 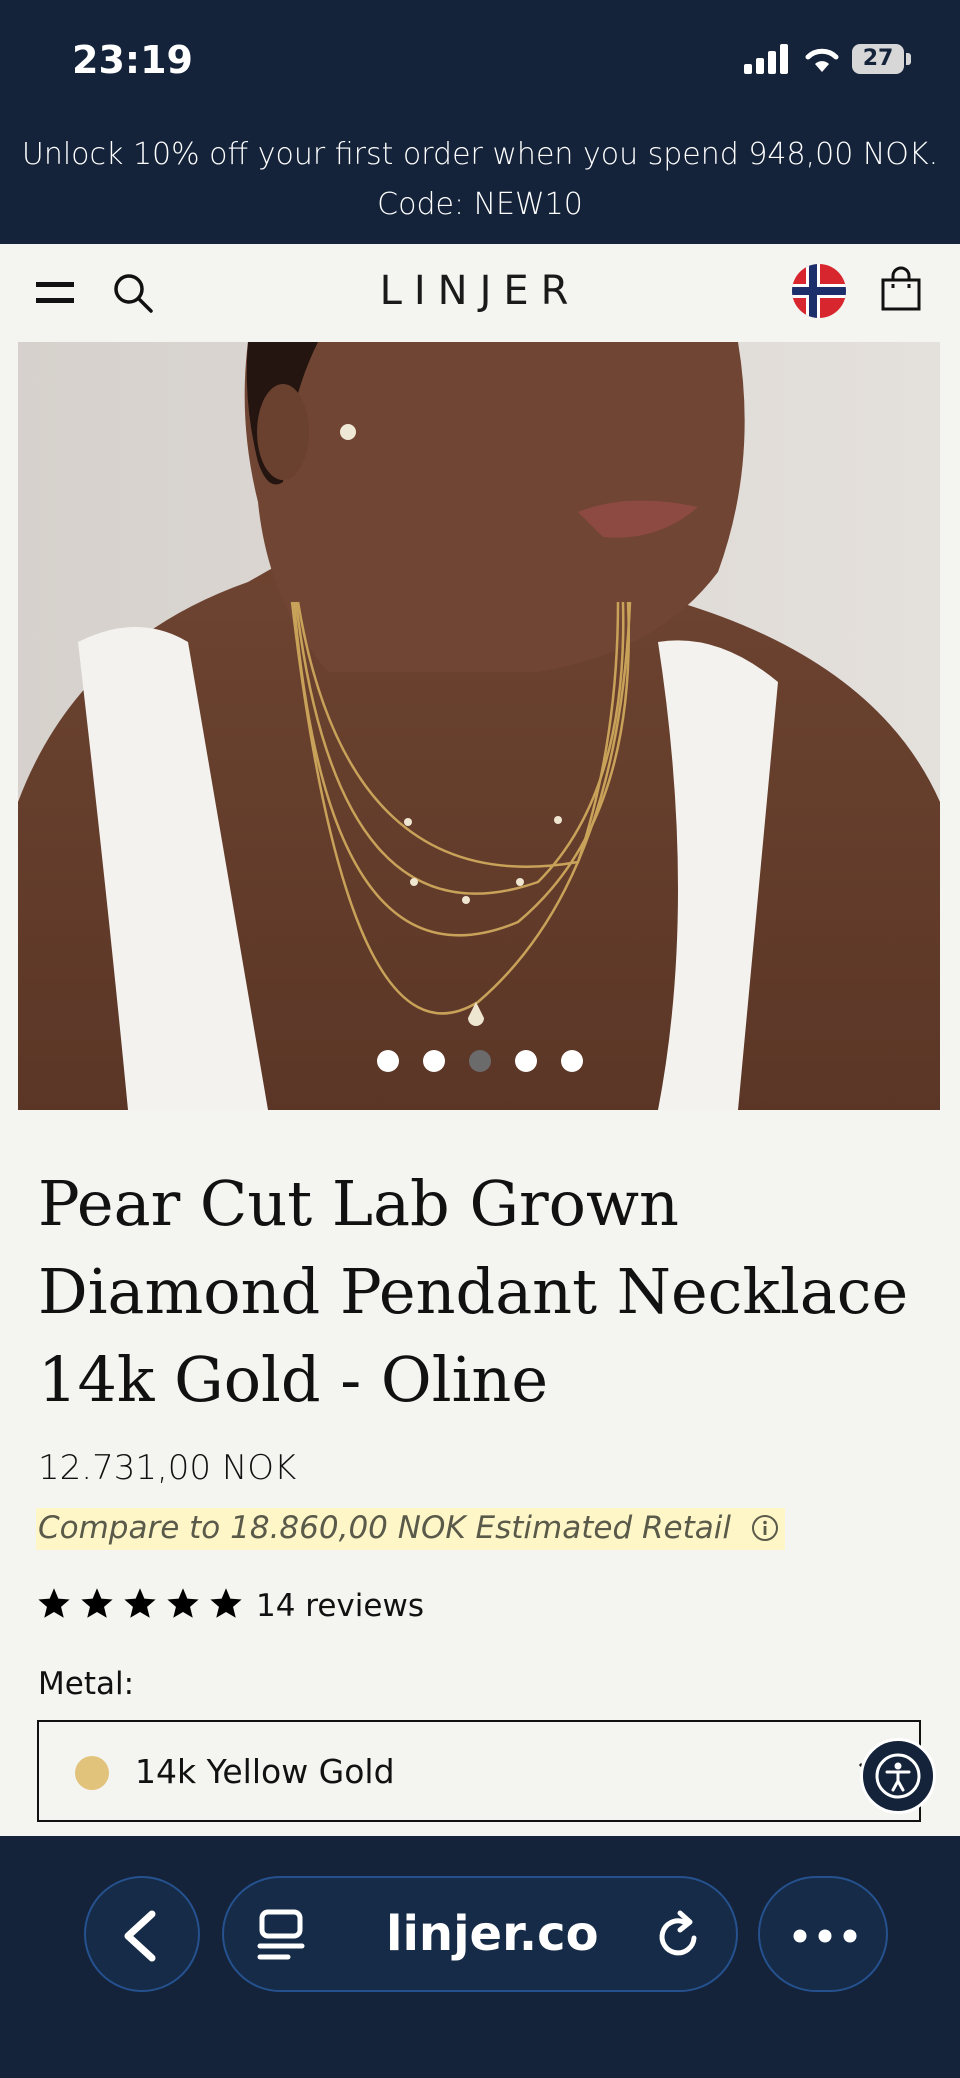 I want to click on more-button, so click(x=823, y=1934).